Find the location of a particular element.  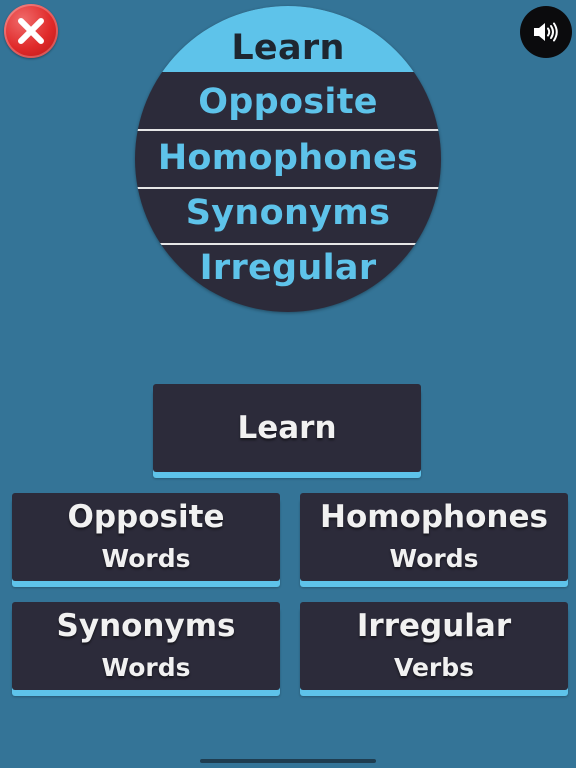

irregular-button-title: Irregular is located at coordinates (434, 626).